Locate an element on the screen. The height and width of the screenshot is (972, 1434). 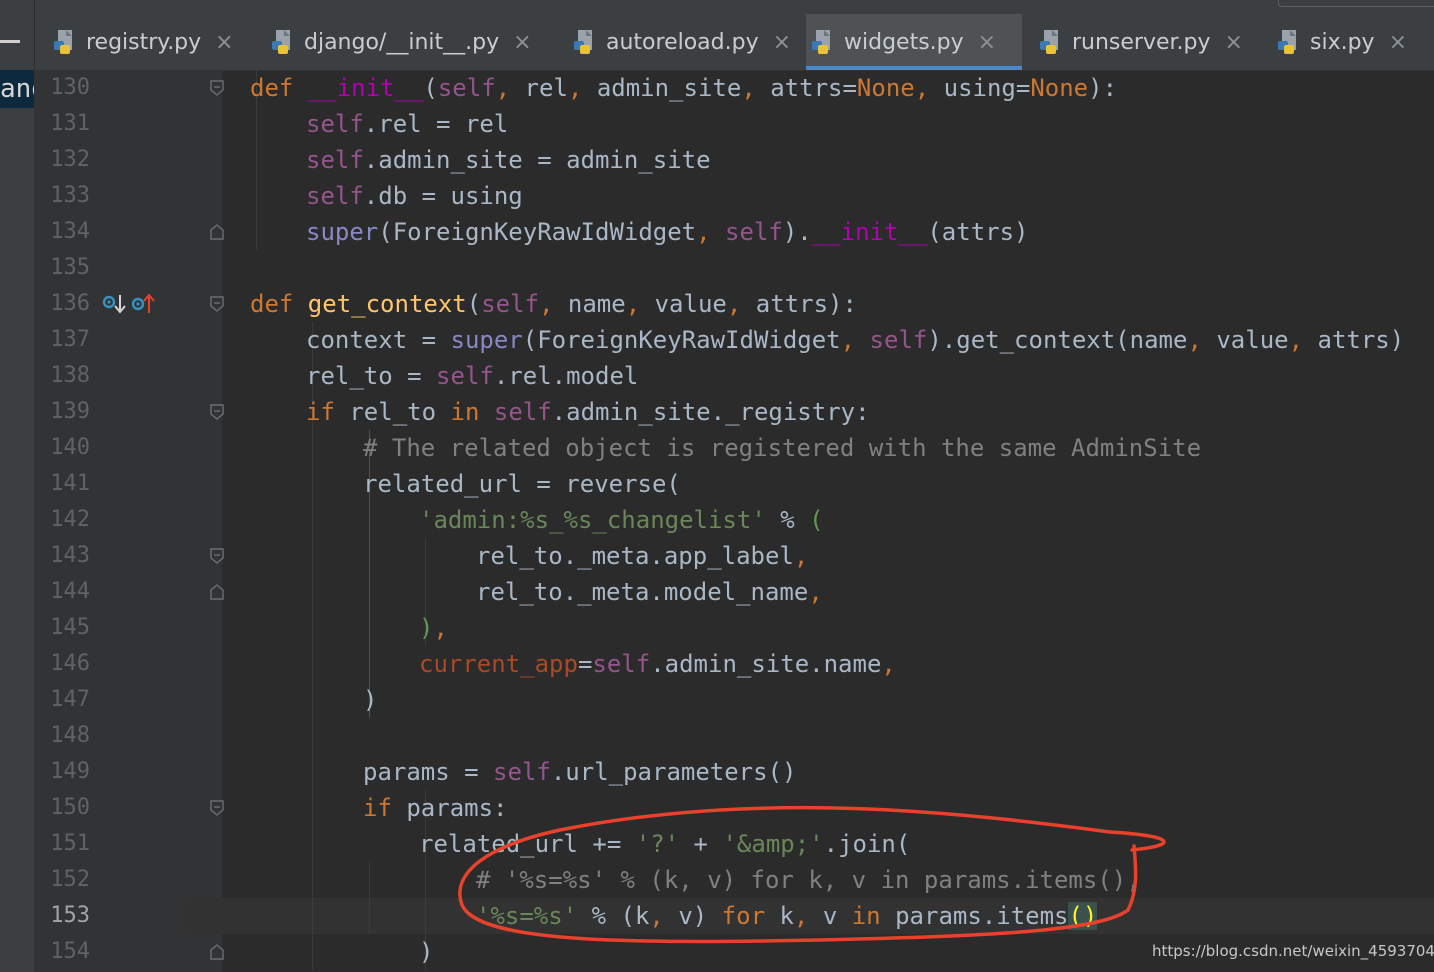
tab-autoreload-py: autoreload.py × is located at coordinates (679, 42).